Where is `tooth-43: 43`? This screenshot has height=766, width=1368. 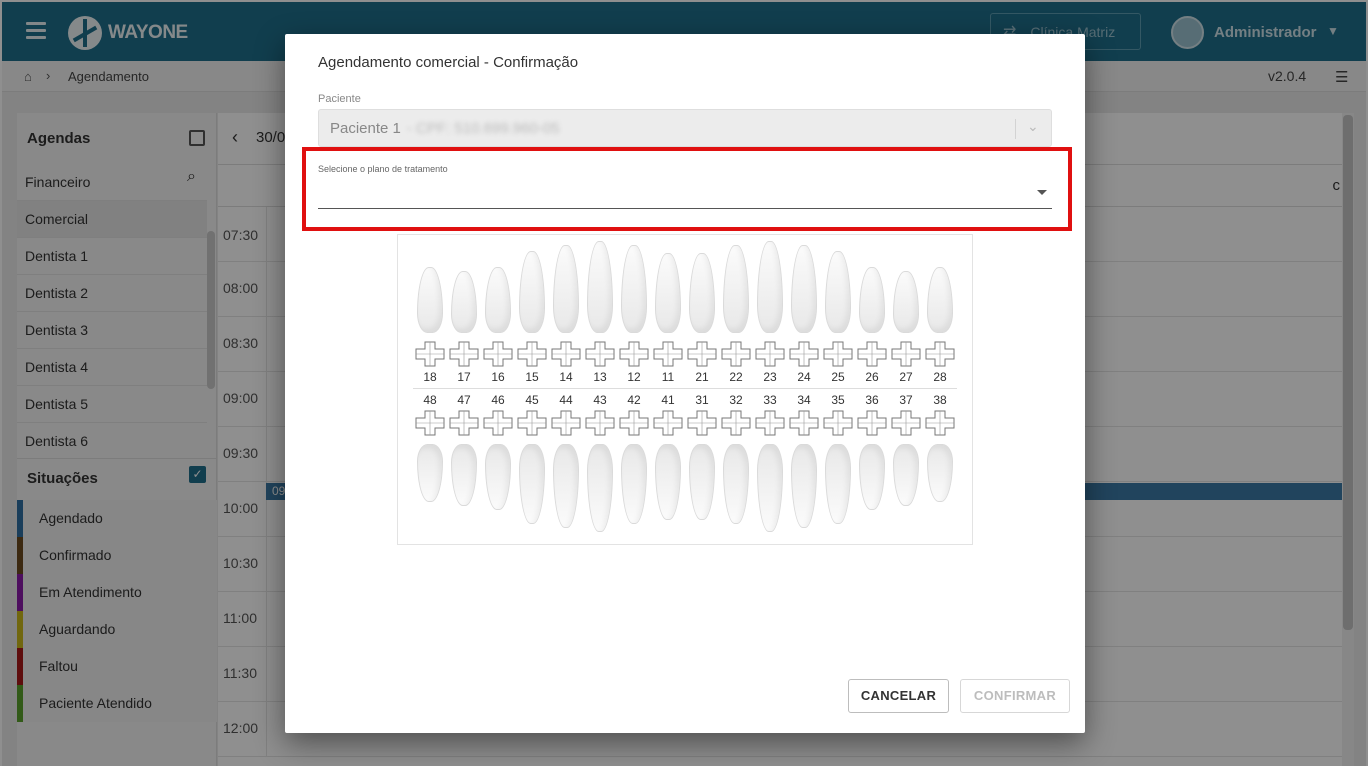
tooth-43: 43 is located at coordinates (600, 462).